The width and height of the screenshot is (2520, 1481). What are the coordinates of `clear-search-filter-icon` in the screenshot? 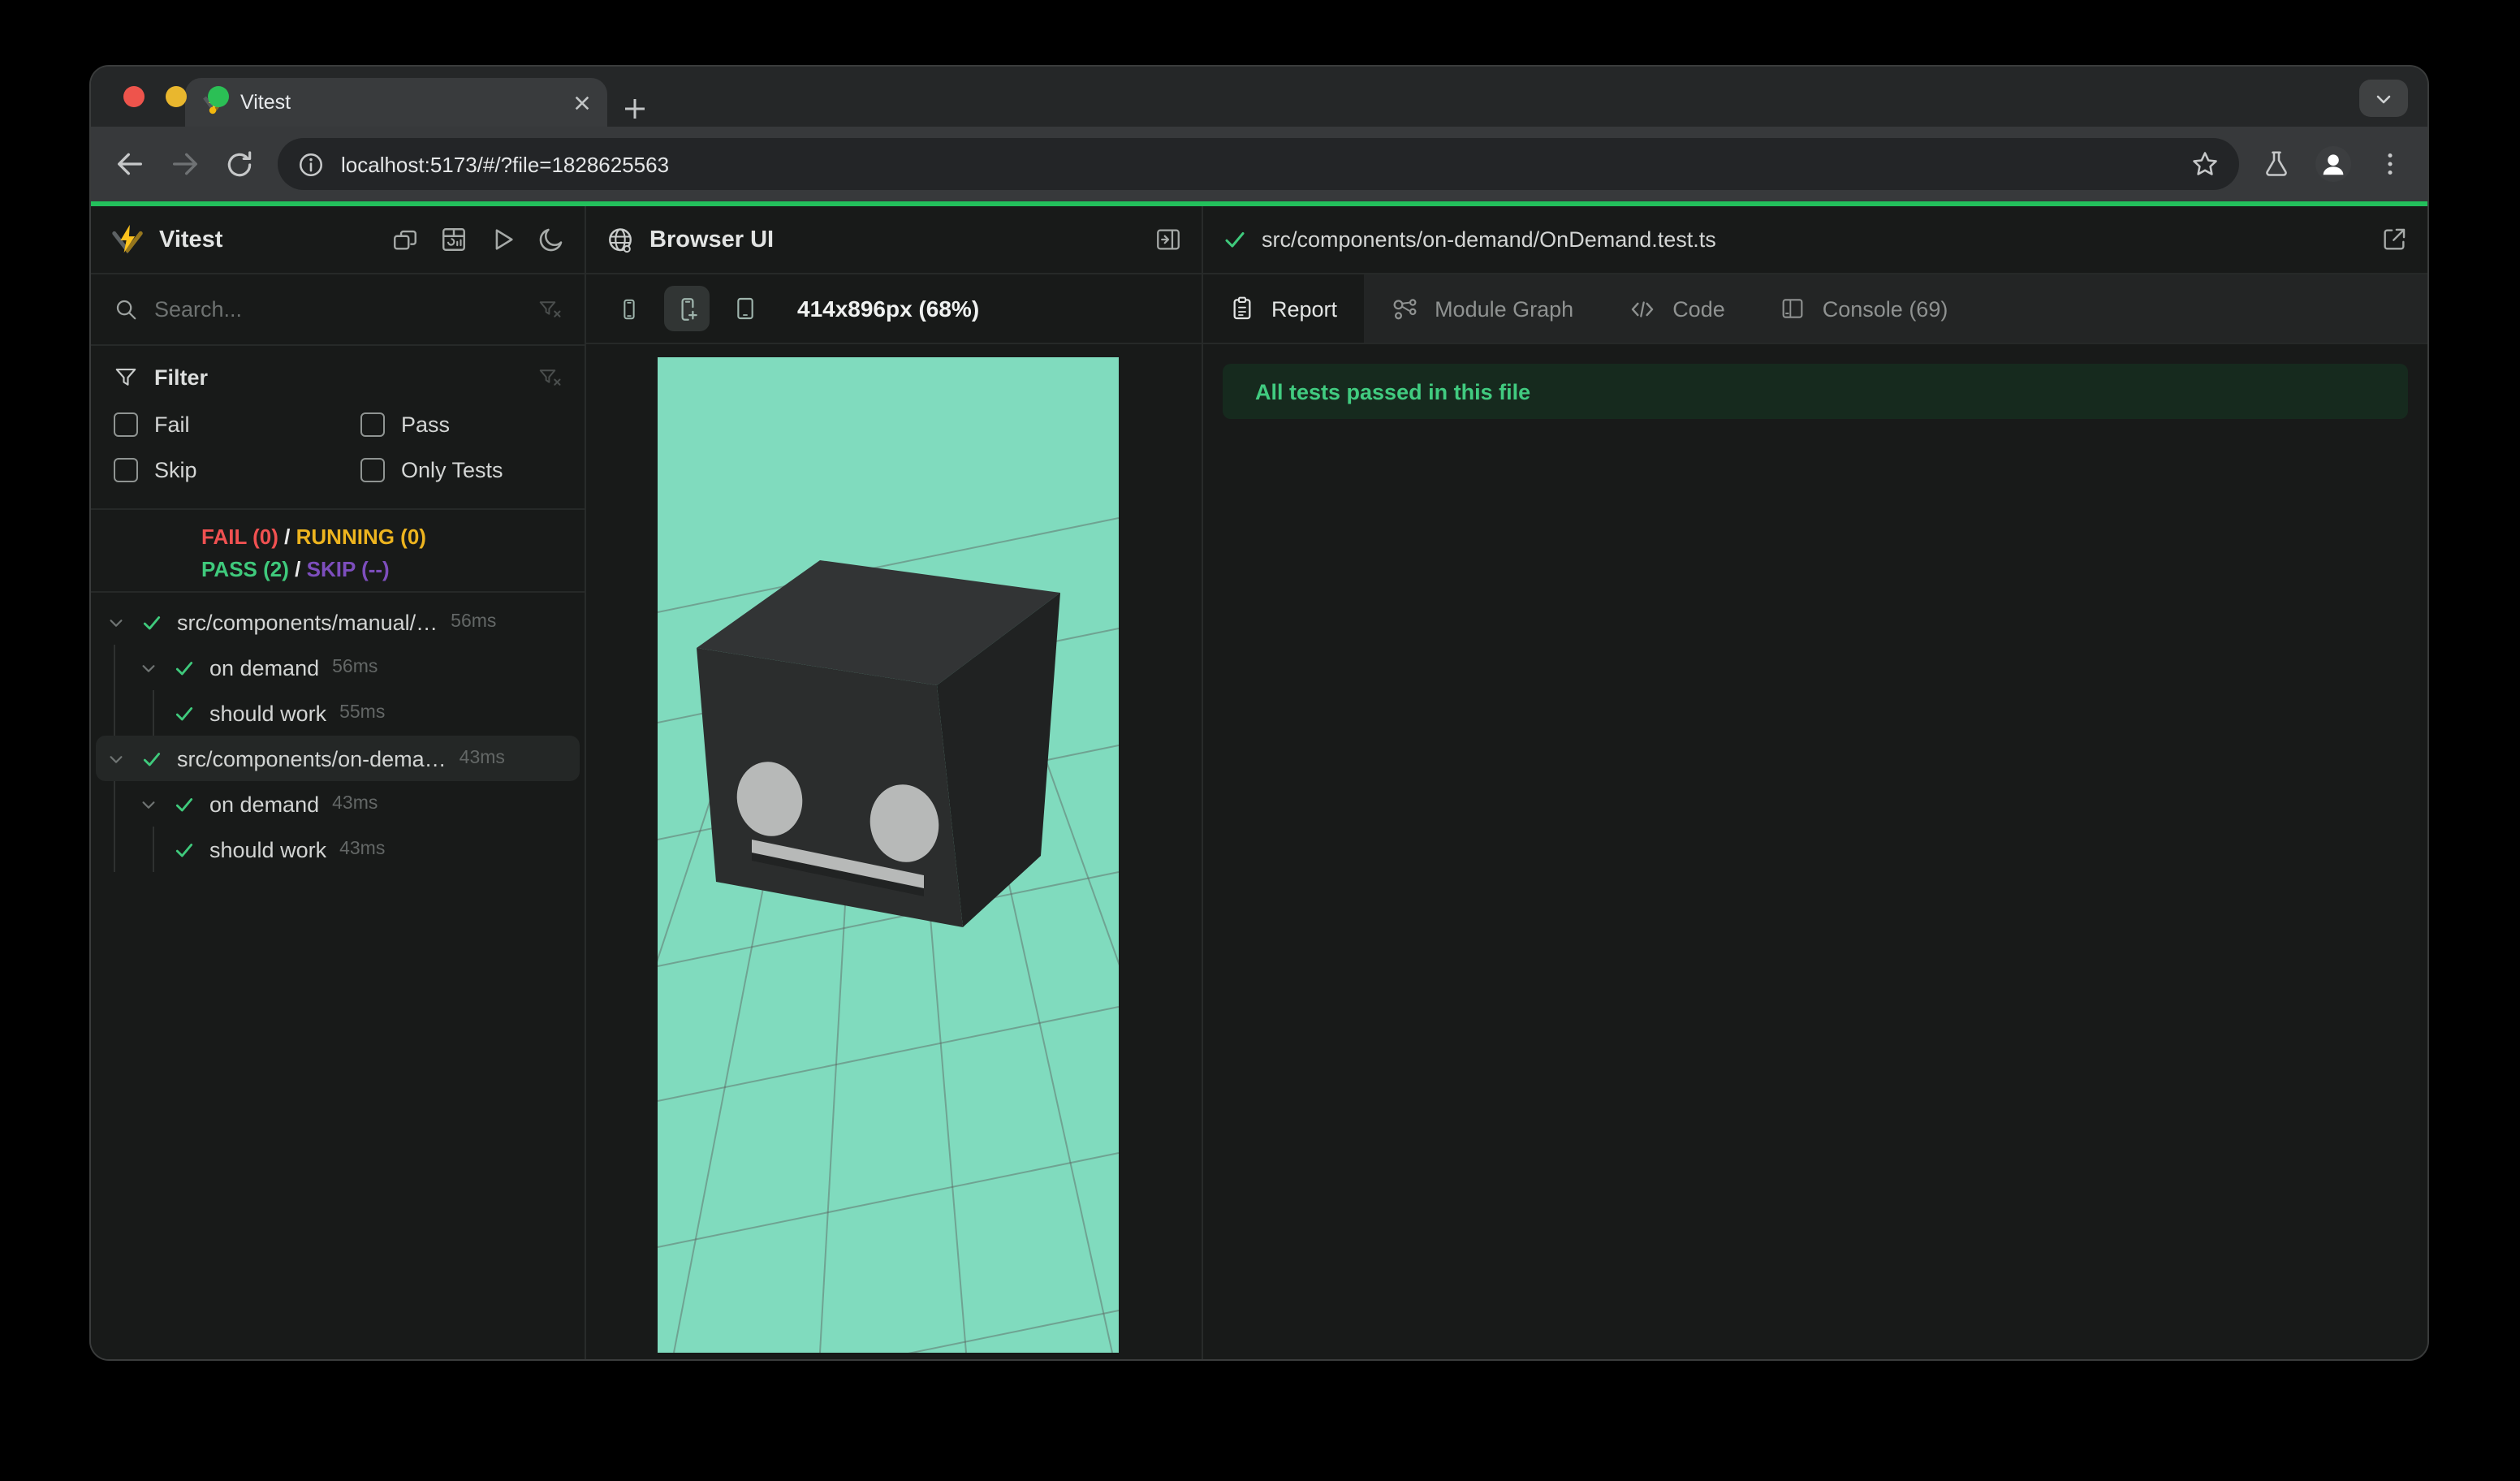 It's located at (549, 309).